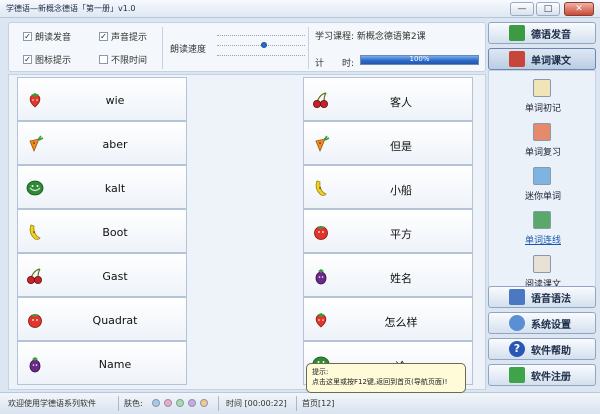 Image resolution: width=600 pixels, height=414 pixels. I want to click on chinese-word-text: 姓名, so click(401, 278).